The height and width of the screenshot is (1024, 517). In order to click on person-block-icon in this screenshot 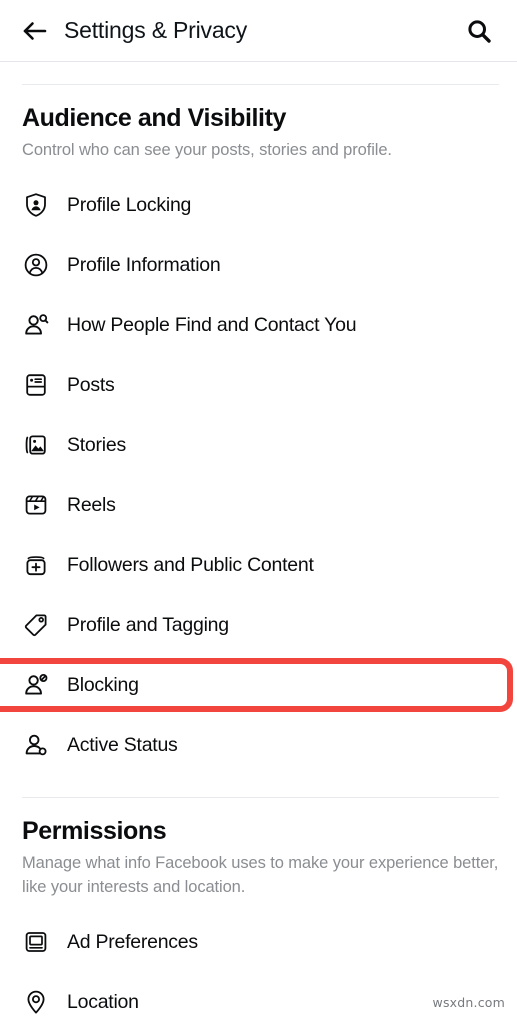, I will do `click(36, 685)`.